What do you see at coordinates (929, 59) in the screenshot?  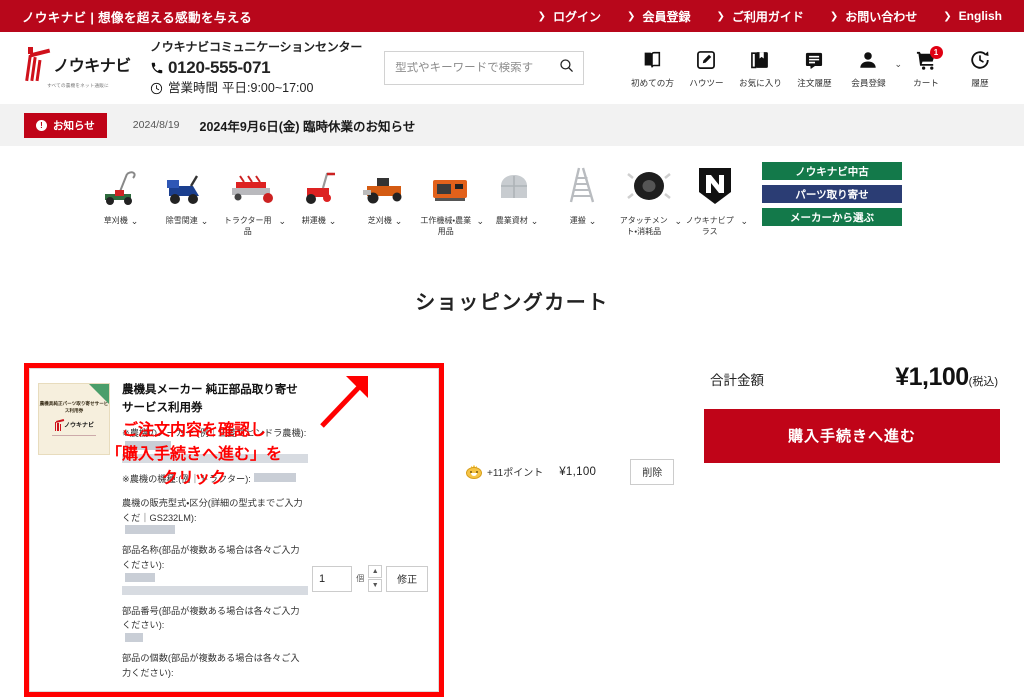 I see `cart-icon: 1` at bounding box center [929, 59].